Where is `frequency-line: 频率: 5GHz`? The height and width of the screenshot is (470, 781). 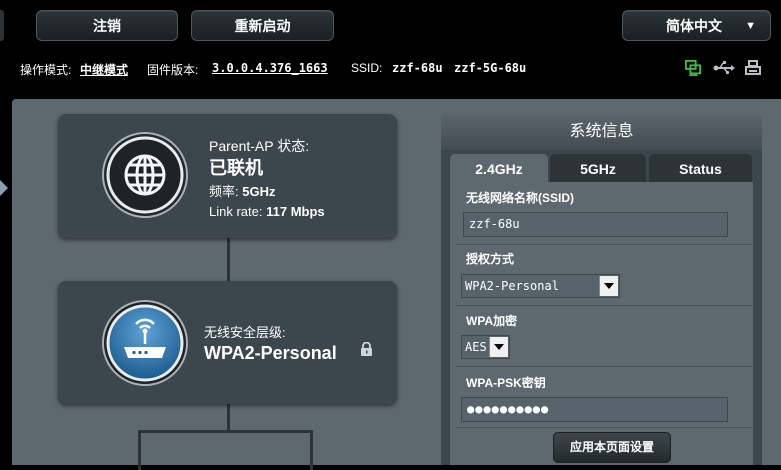 frequency-line: 频率: 5GHz is located at coordinates (242, 190).